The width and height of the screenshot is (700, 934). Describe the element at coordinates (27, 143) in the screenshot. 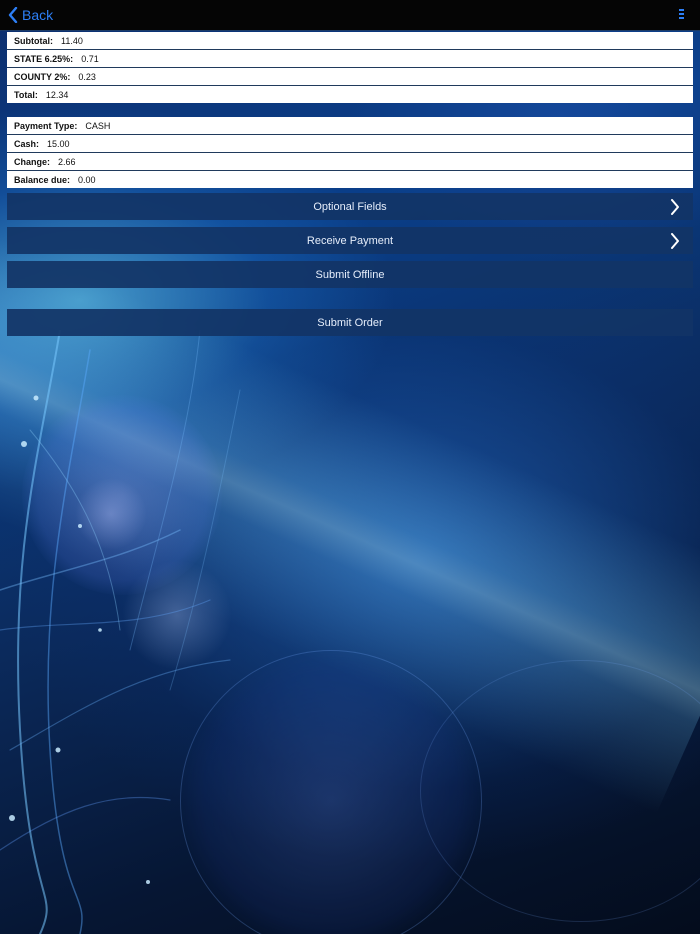

I see `row-label: Cash:` at that location.